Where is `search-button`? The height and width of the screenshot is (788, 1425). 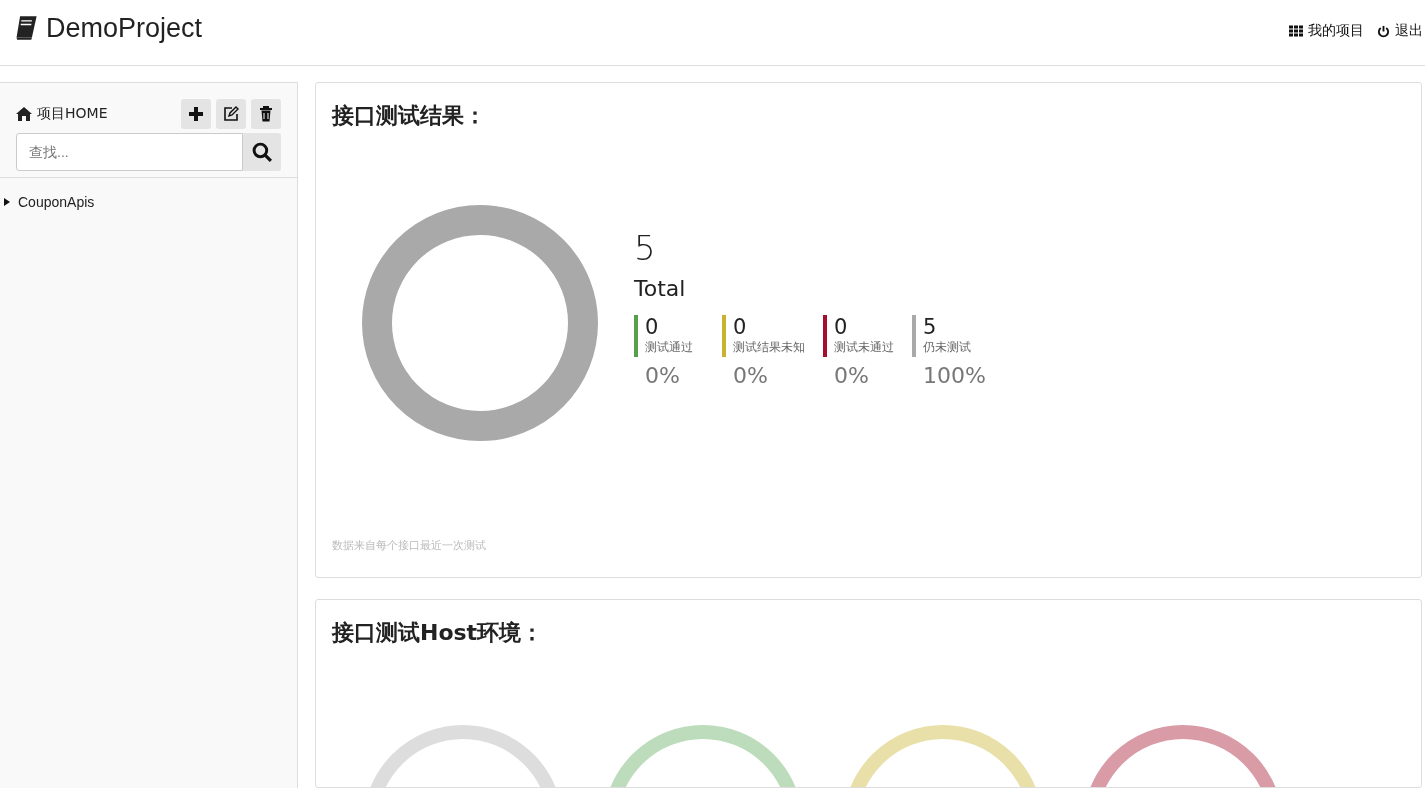
search-button is located at coordinates (262, 152).